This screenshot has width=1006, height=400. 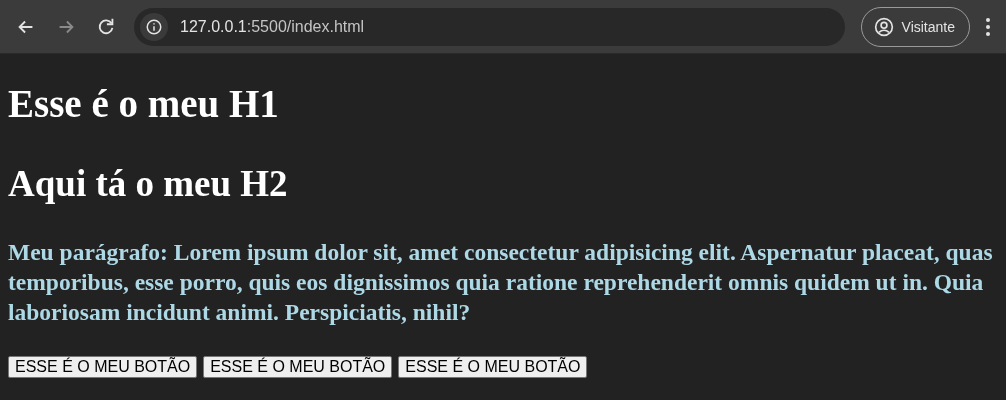 I want to click on info-icon, so click(x=154, y=26).